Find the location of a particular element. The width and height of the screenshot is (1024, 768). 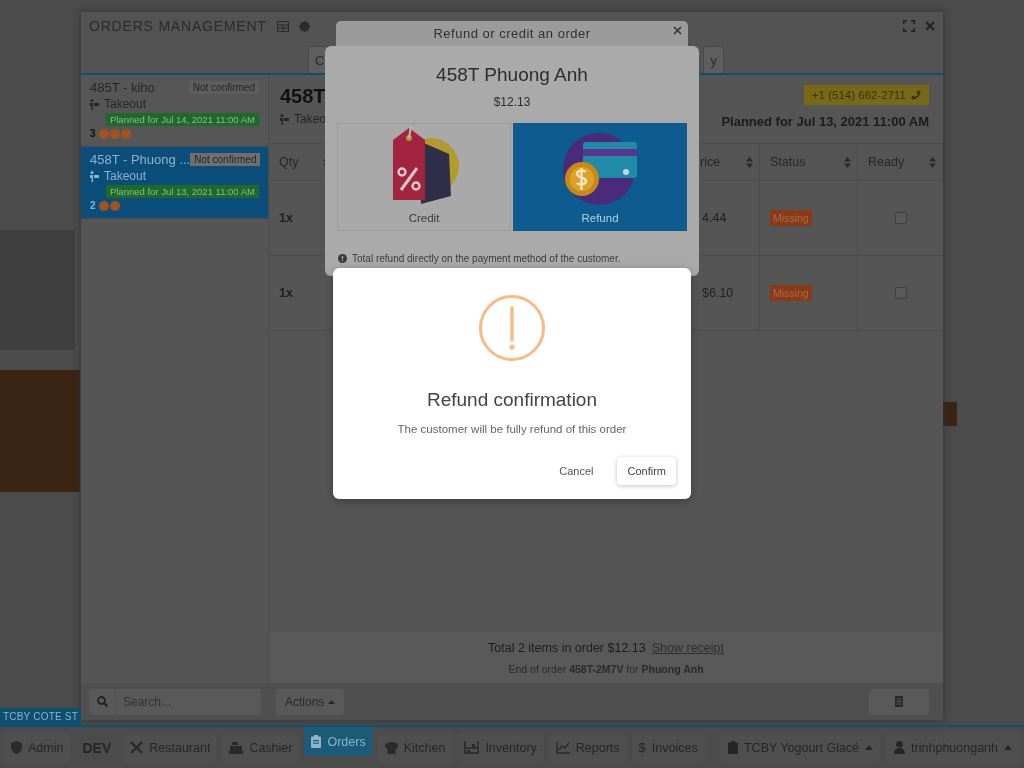

search-icon is located at coordinates (102, 701).